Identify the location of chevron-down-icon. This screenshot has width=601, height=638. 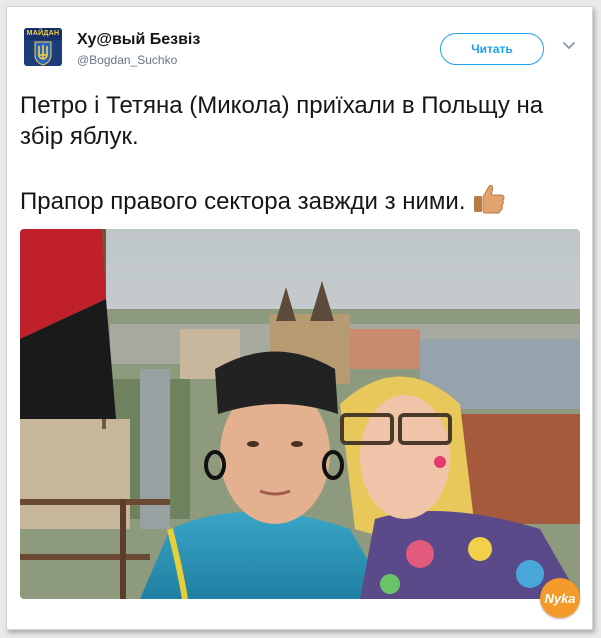
(569, 46).